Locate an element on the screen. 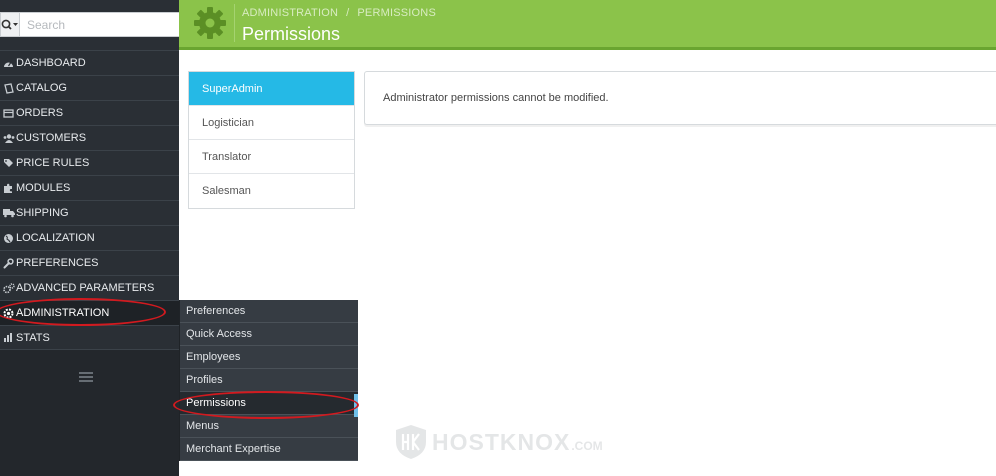 The height and width of the screenshot is (476, 996). sidebar-item-customers: CUSTOMERS is located at coordinates (89, 137).